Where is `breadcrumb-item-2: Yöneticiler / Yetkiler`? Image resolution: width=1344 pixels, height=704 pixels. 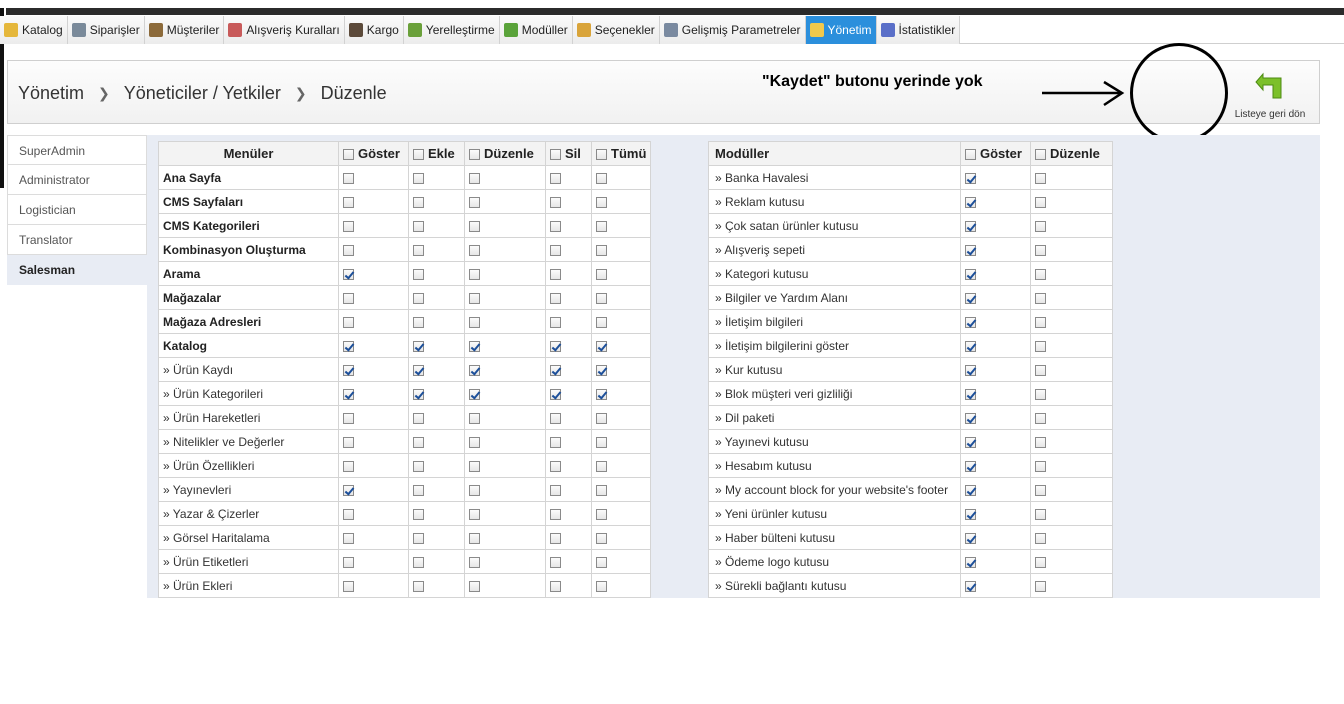
breadcrumb-item-2: Yöneticiler / Yetkiler is located at coordinates (202, 93).